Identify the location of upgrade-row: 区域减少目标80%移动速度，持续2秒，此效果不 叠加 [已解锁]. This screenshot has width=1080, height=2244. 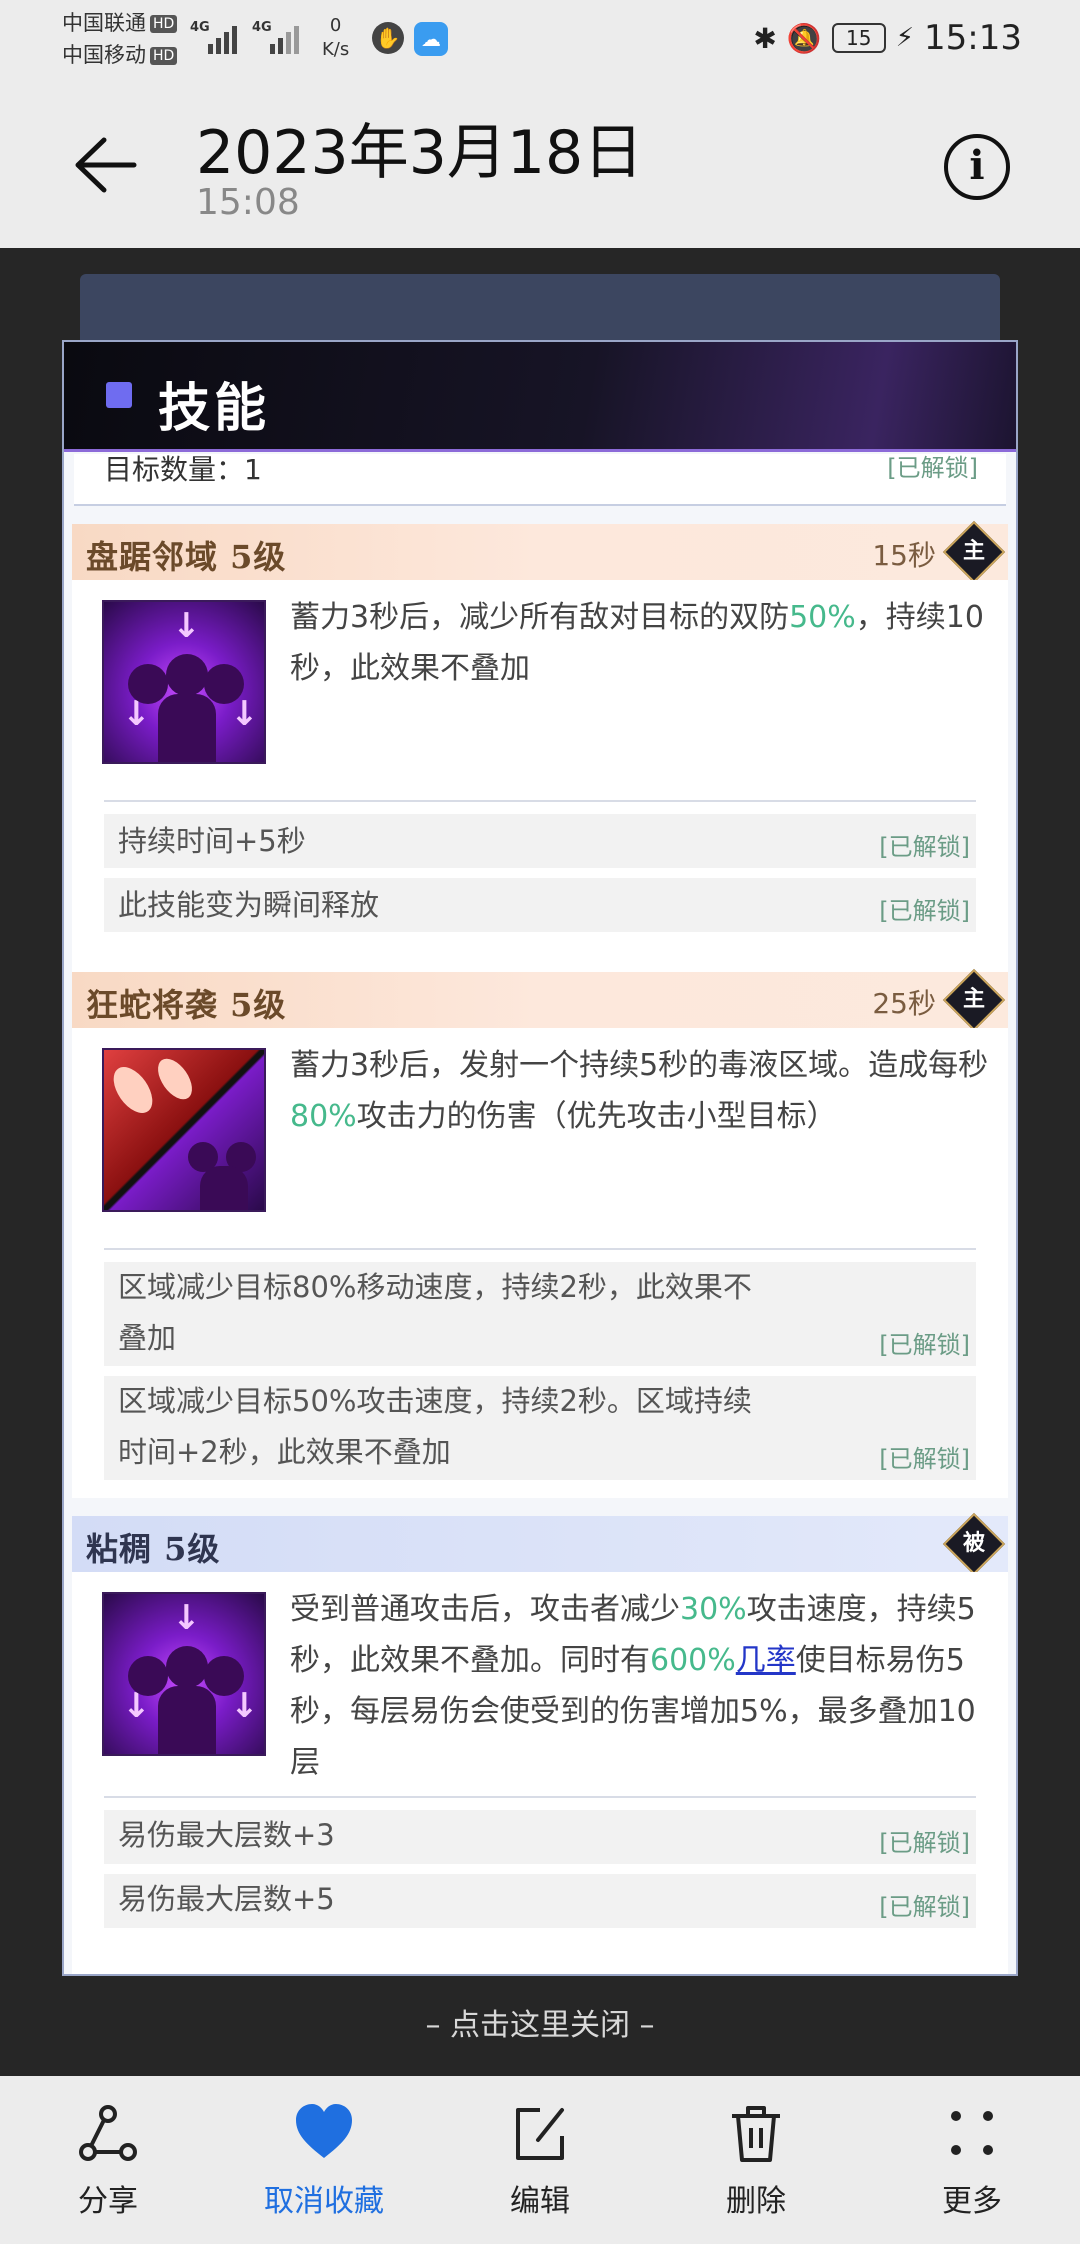
(540, 1314).